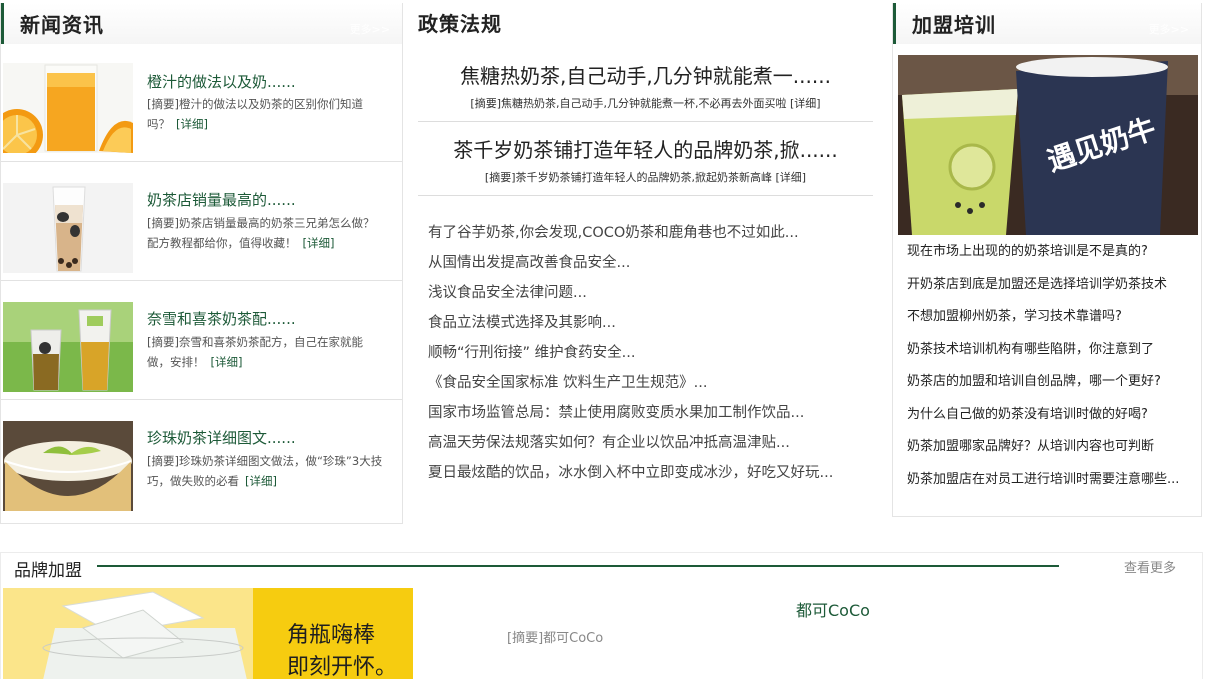  I want to click on training-list-item: 奶茶技术培训机构有哪些陷阱，你注意到了, so click(1051, 350).